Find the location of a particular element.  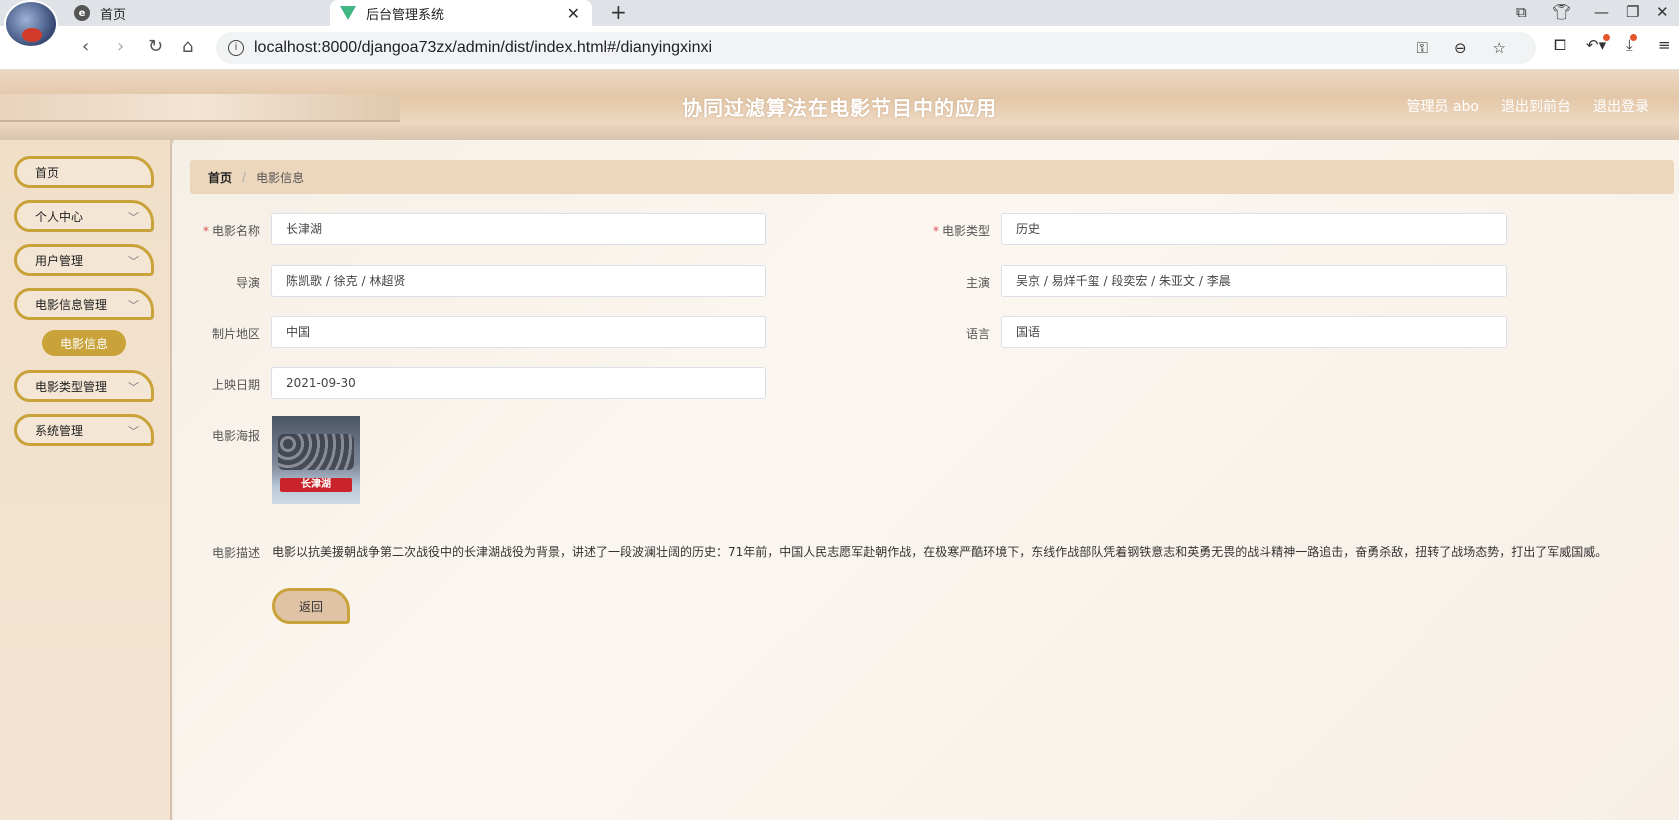

movie-poster-image: 长津湖 is located at coordinates (316, 460).